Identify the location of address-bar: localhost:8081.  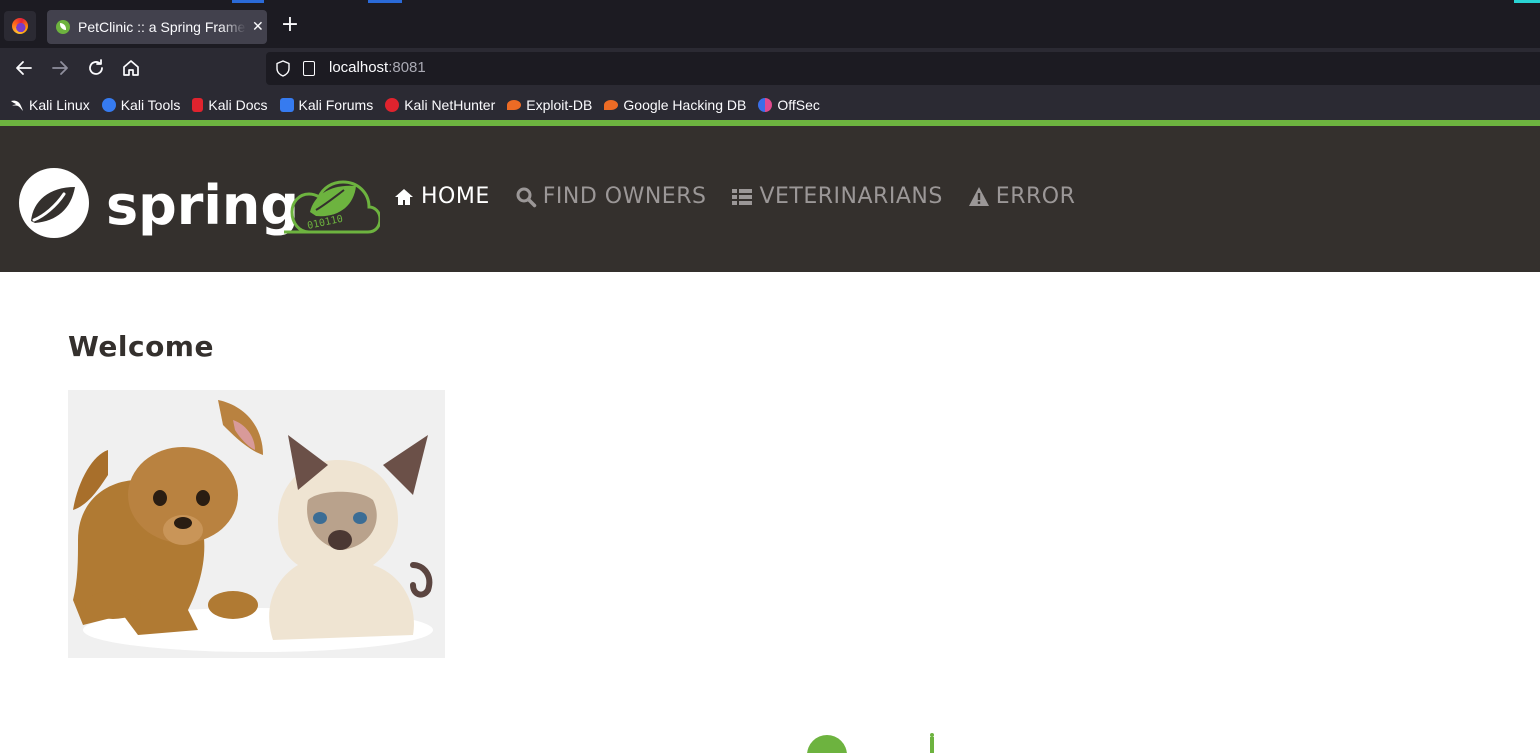
(903, 68).